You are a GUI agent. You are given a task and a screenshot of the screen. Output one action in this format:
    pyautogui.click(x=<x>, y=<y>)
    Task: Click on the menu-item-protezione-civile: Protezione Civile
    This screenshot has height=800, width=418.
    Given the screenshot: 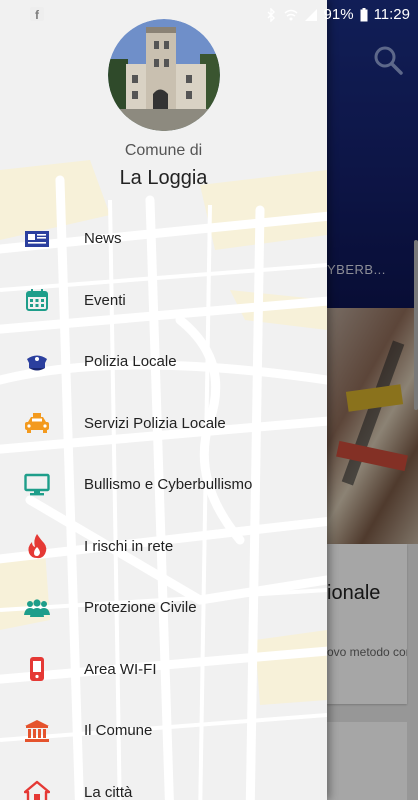 What is the action you would take?
    pyautogui.click(x=163, y=608)
    